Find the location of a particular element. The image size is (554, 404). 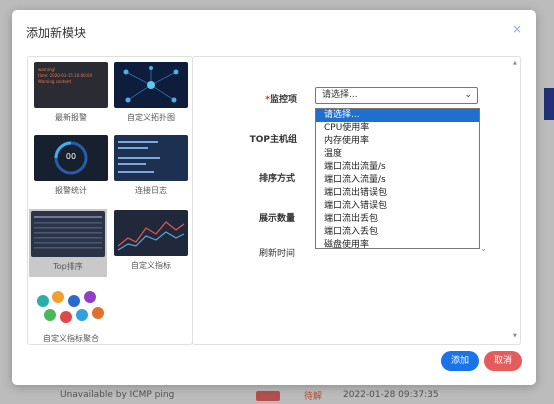

thumb-text-1: warning! is located at coordinates (47, 69).